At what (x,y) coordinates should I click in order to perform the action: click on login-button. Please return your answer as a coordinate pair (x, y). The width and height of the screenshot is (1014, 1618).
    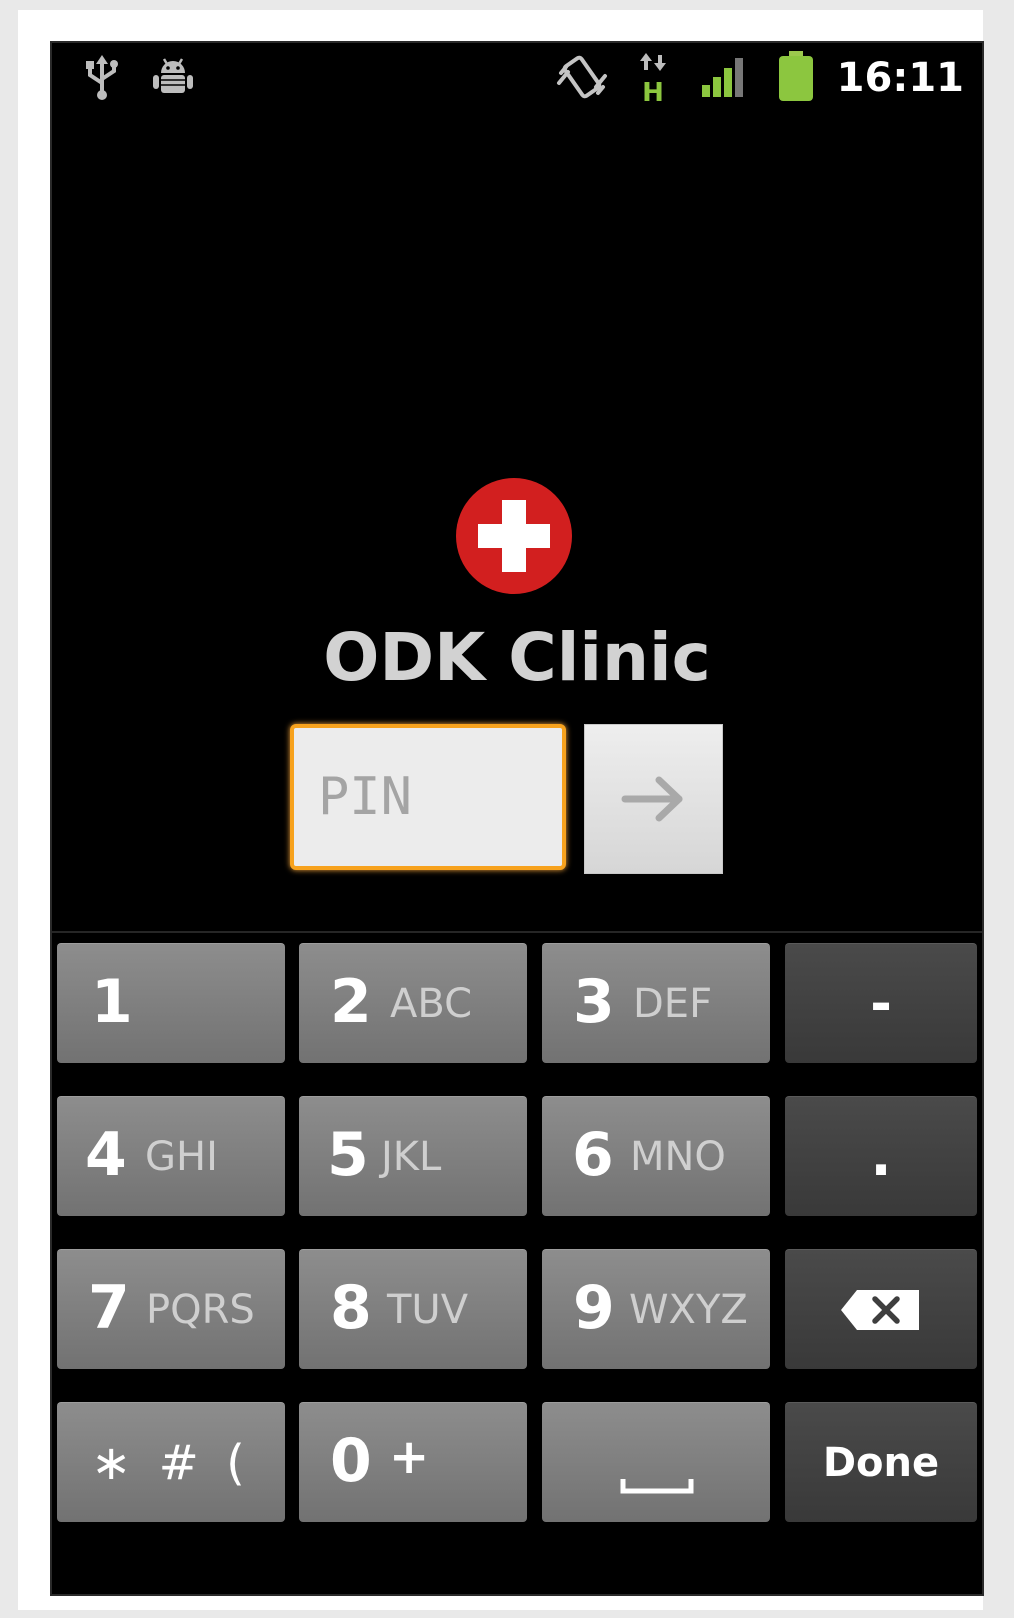
    Looking at the image, I should click on (653, 799).